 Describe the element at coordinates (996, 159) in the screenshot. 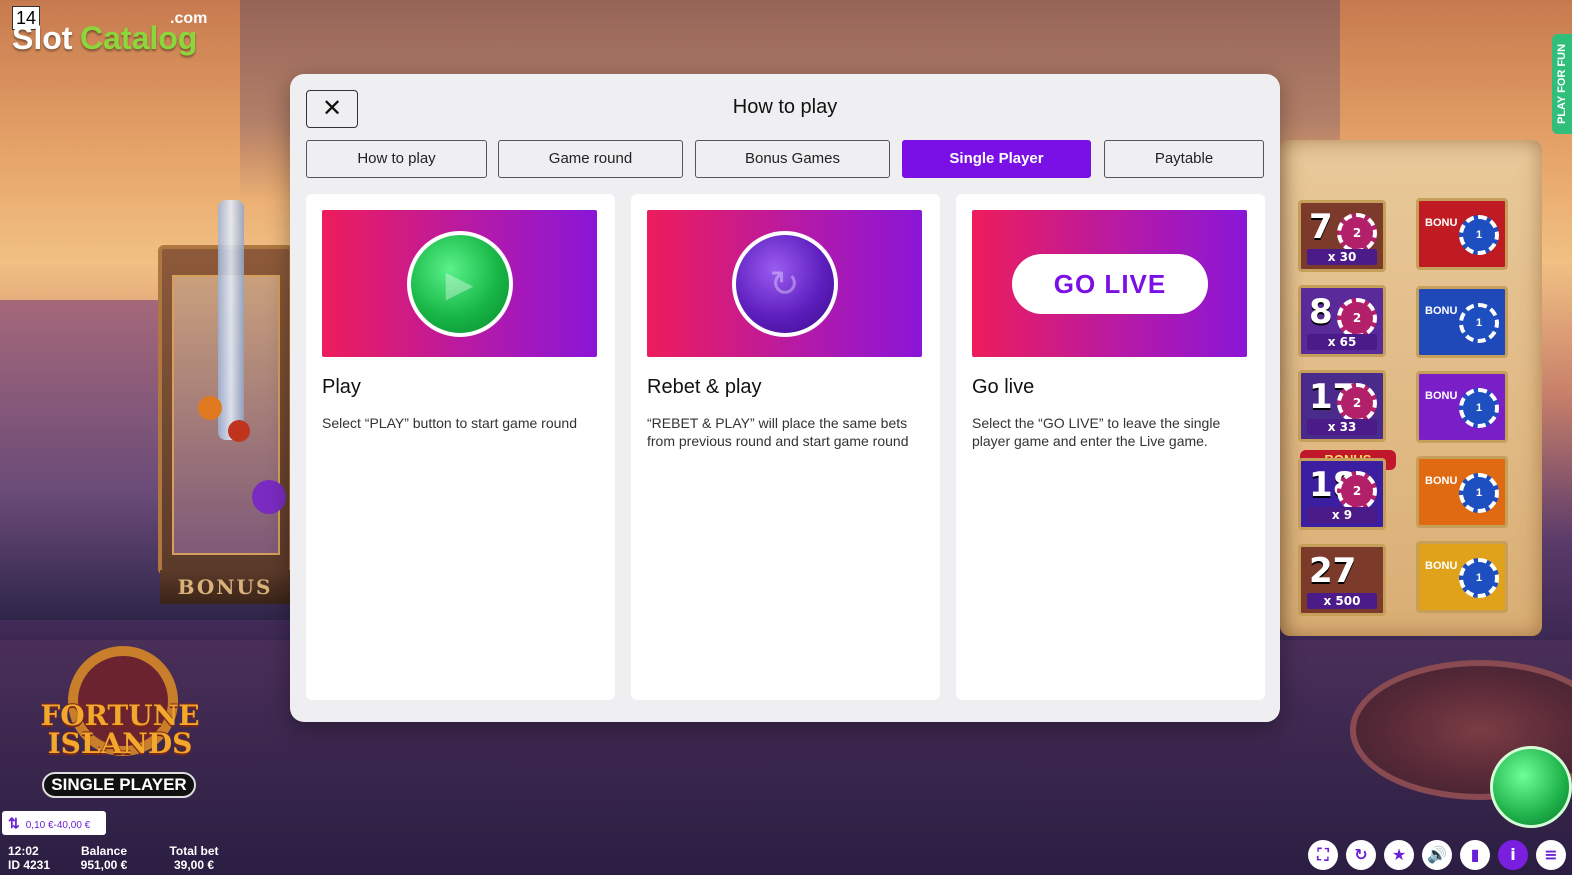

I see `tab-single-player: Single Player` at that location.